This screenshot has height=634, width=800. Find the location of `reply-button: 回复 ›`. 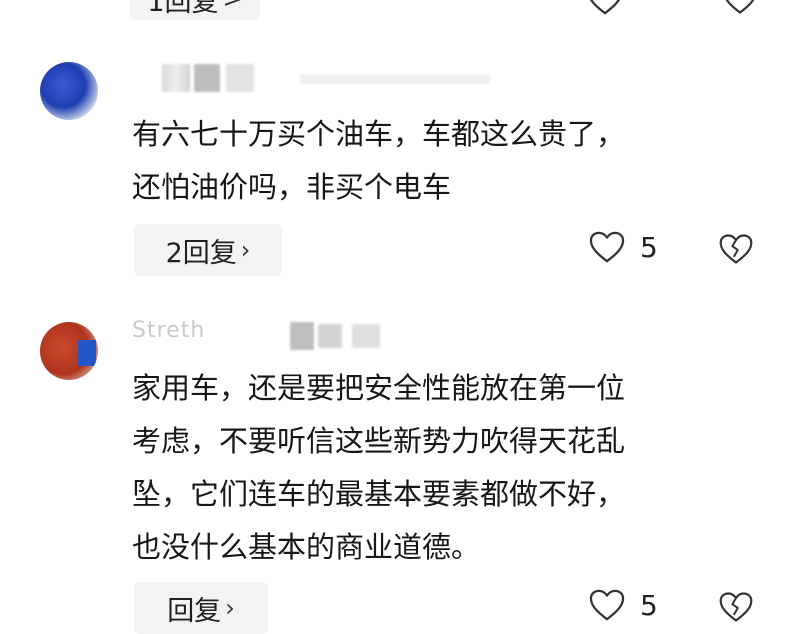

reply-button: 回复 › is located at coordinates (201, 608).